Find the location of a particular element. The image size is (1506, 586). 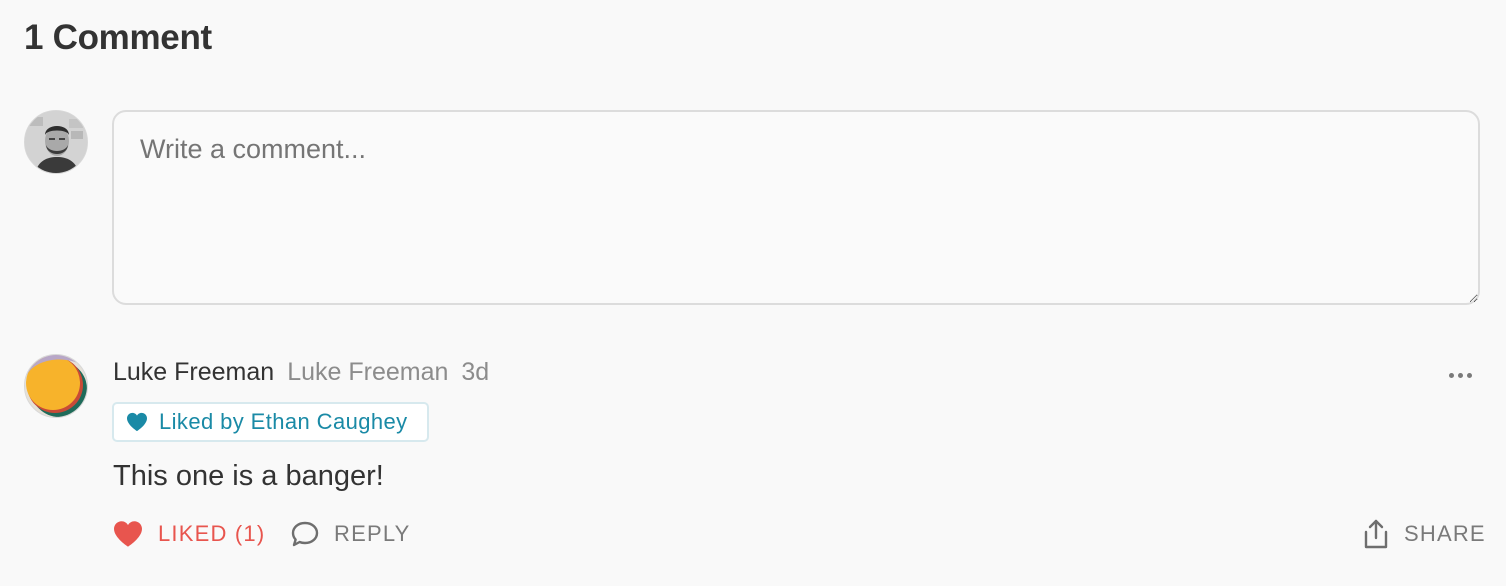

reply-button: REPLY is located at coordinates (350, 534).